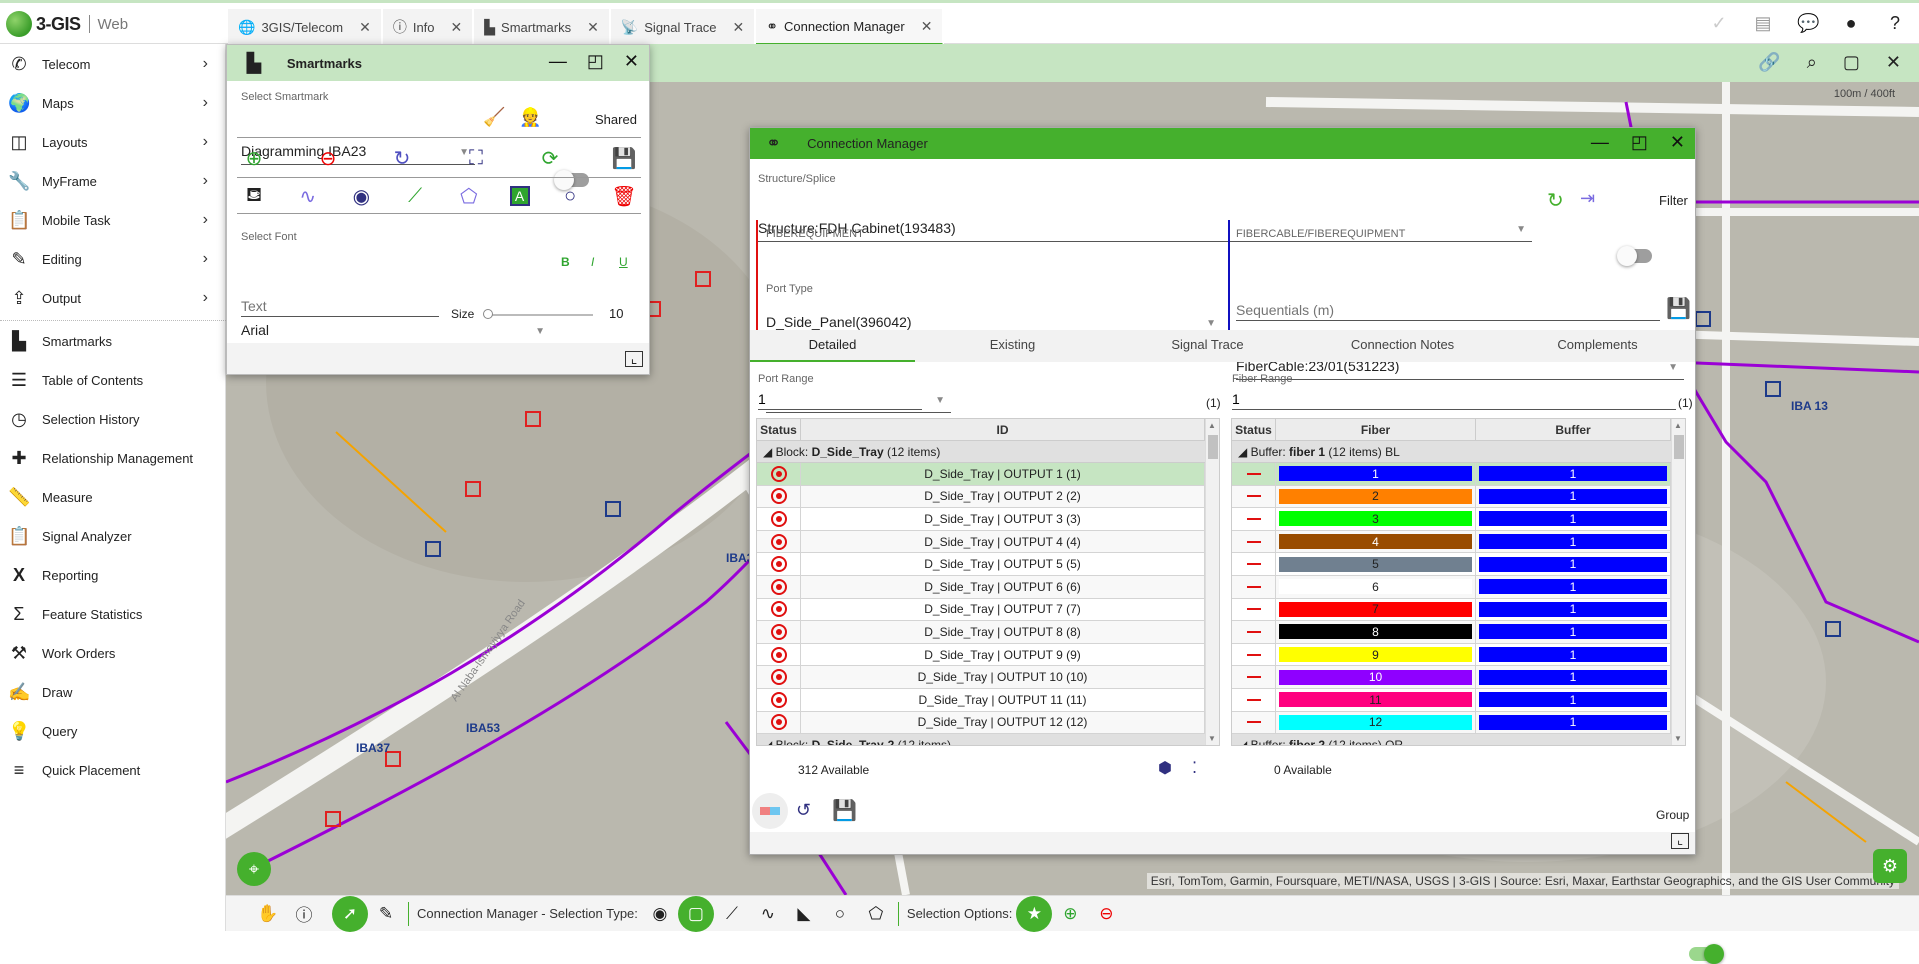  Describe the element at coordinates (832, 346) in the screenshot. I see `tab-detailed: Detailed` at that location.